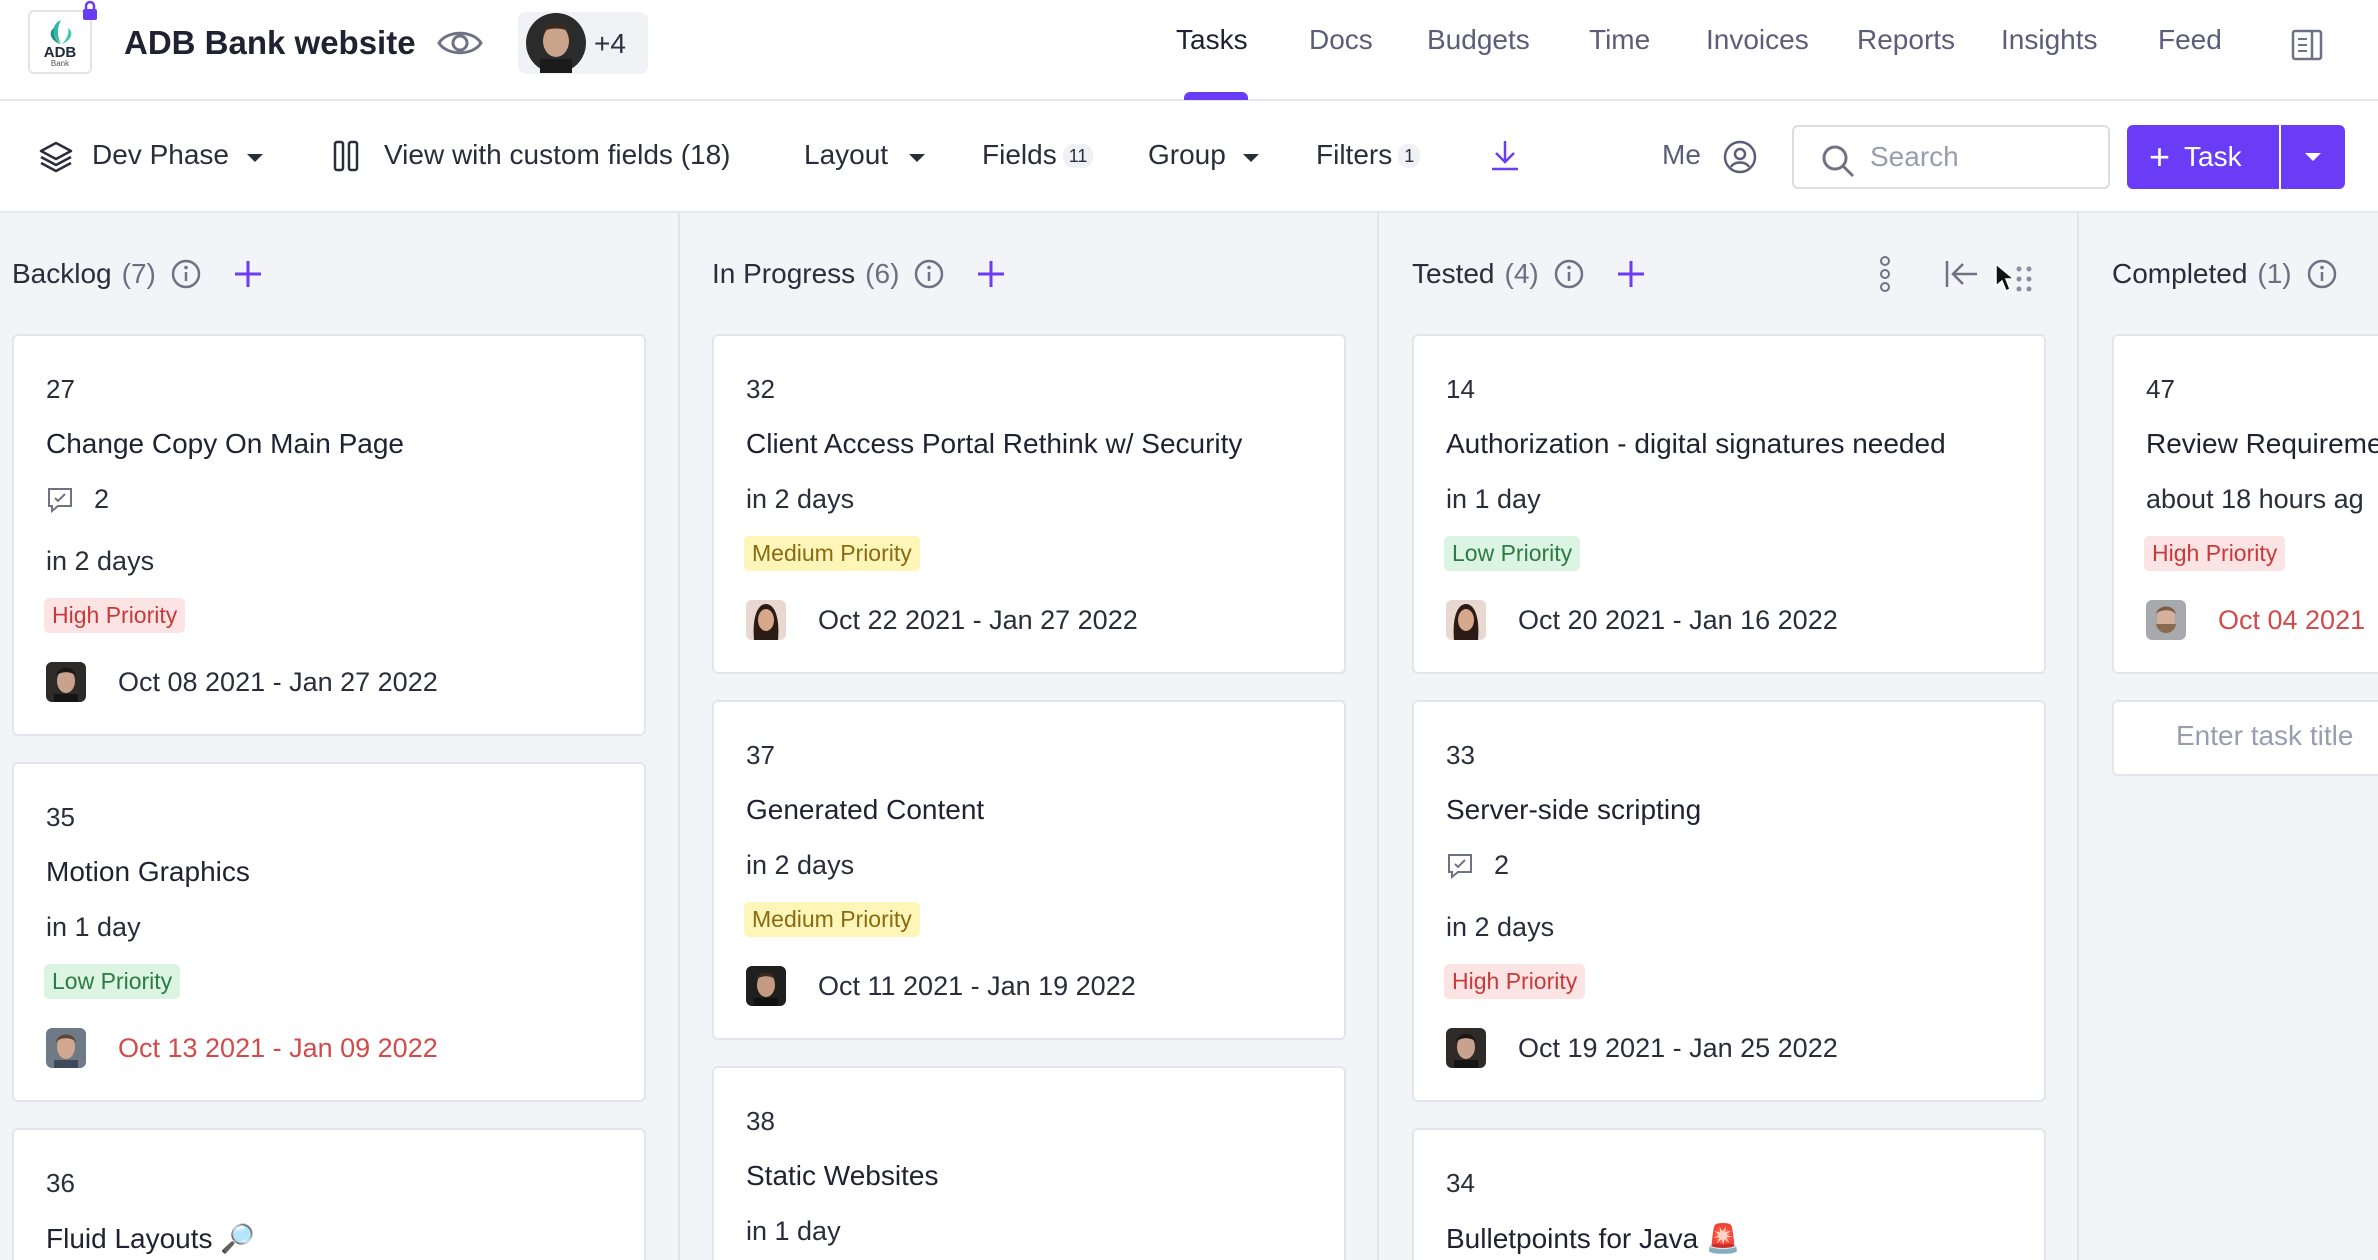  I want to click on comment-icon, so click(60, 500).